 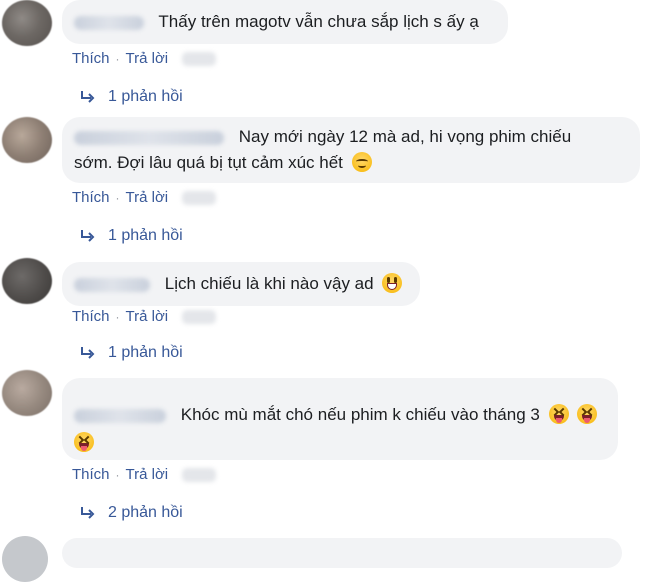 What do you see at coordinates (145, 513) in the screenshot?
I see `replies-count: 2 phản hồi` at bounding box center [145, 513].